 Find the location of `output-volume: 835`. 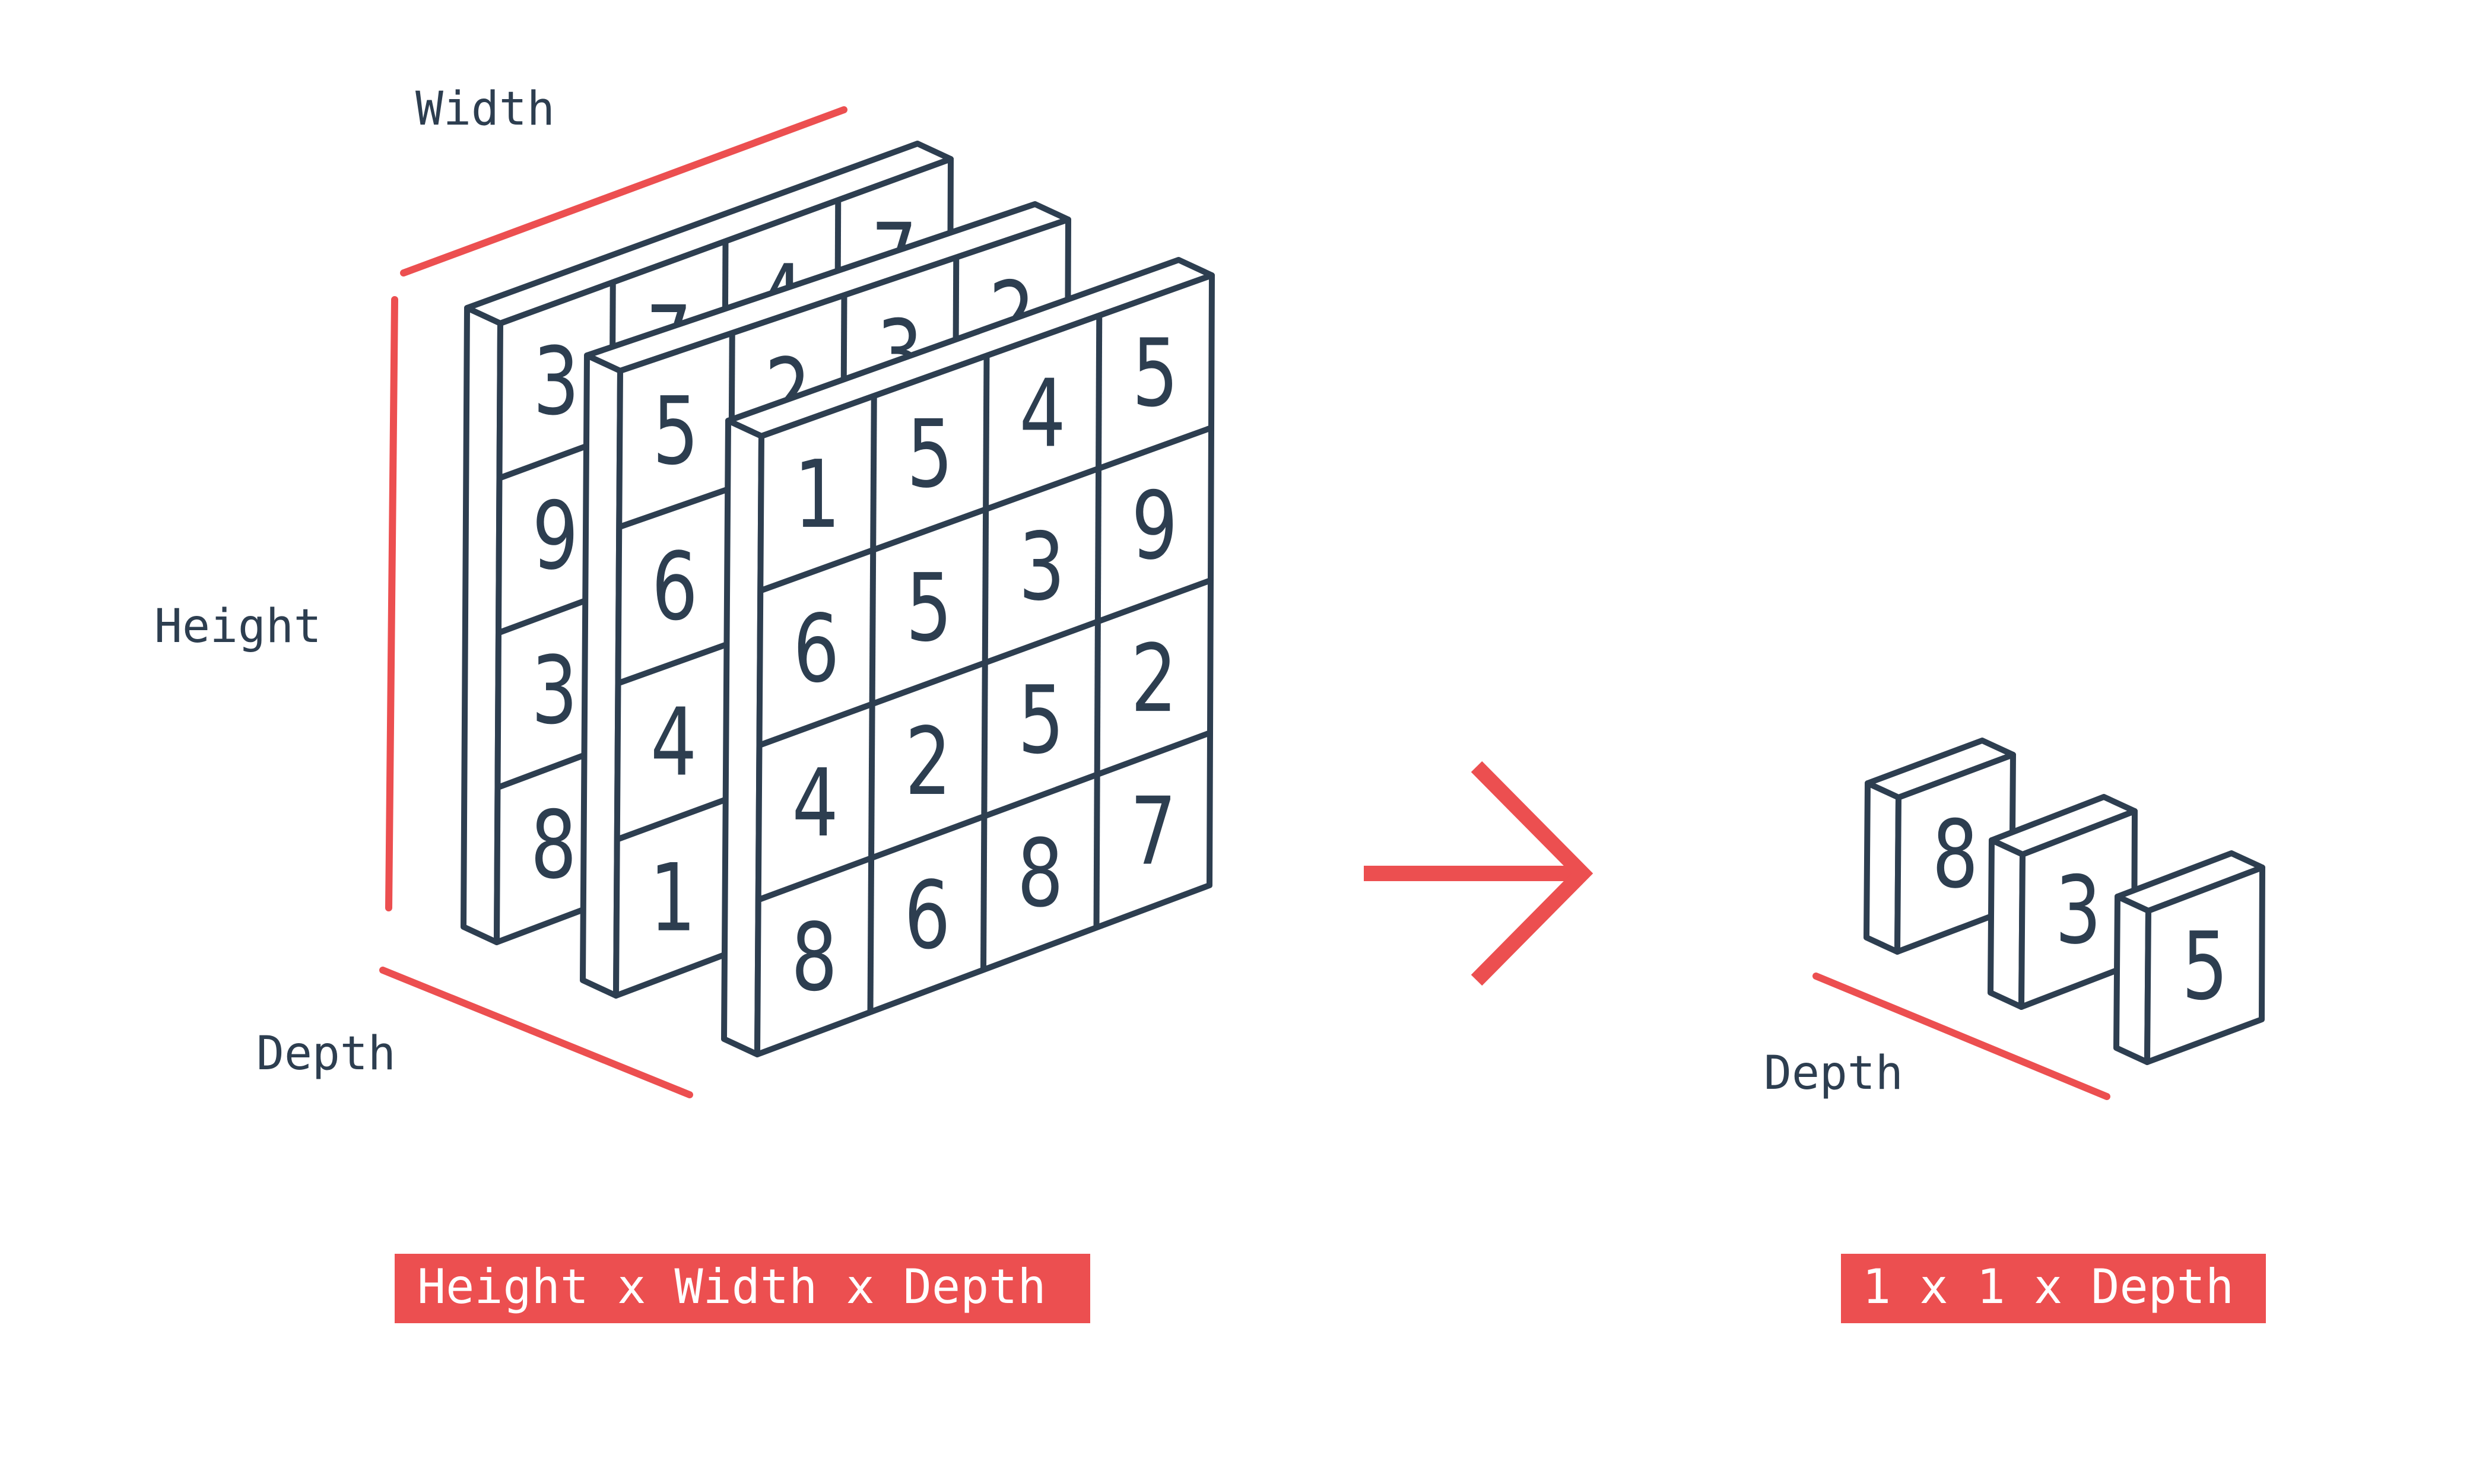

output-volume: 835 is located at coordinates (2064, 901).